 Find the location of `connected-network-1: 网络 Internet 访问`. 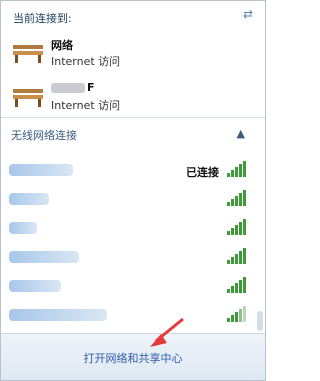

connected-network-1: 网络 Internet 访问 is located at coordinates (132, 52).